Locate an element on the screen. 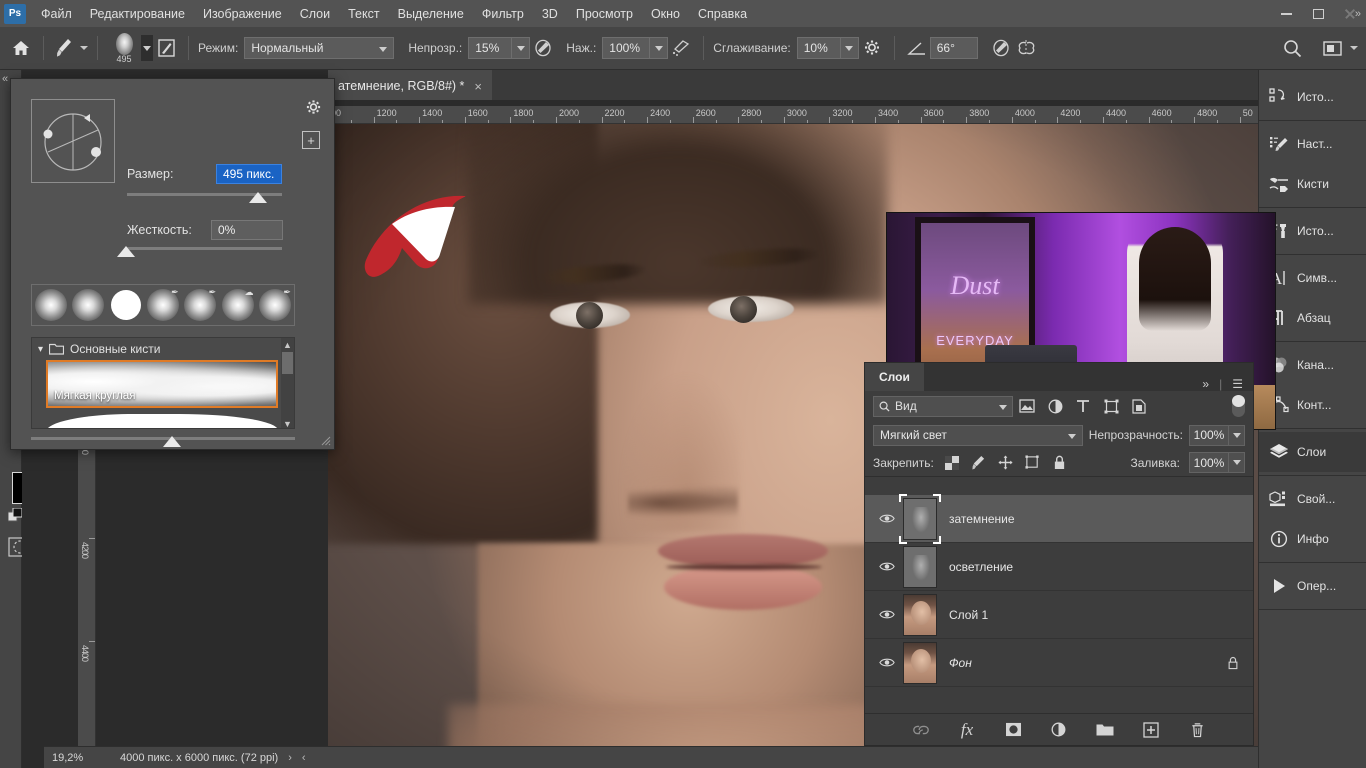 This screenshot has height=768, width=1366. new-group-icon is located at coordinates (1105, 730).